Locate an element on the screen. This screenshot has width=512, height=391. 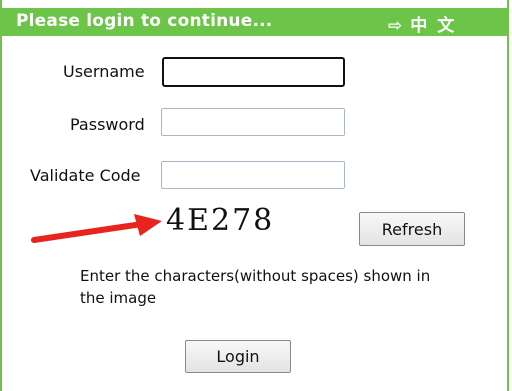
username-input is located at coordinates (253, 72).